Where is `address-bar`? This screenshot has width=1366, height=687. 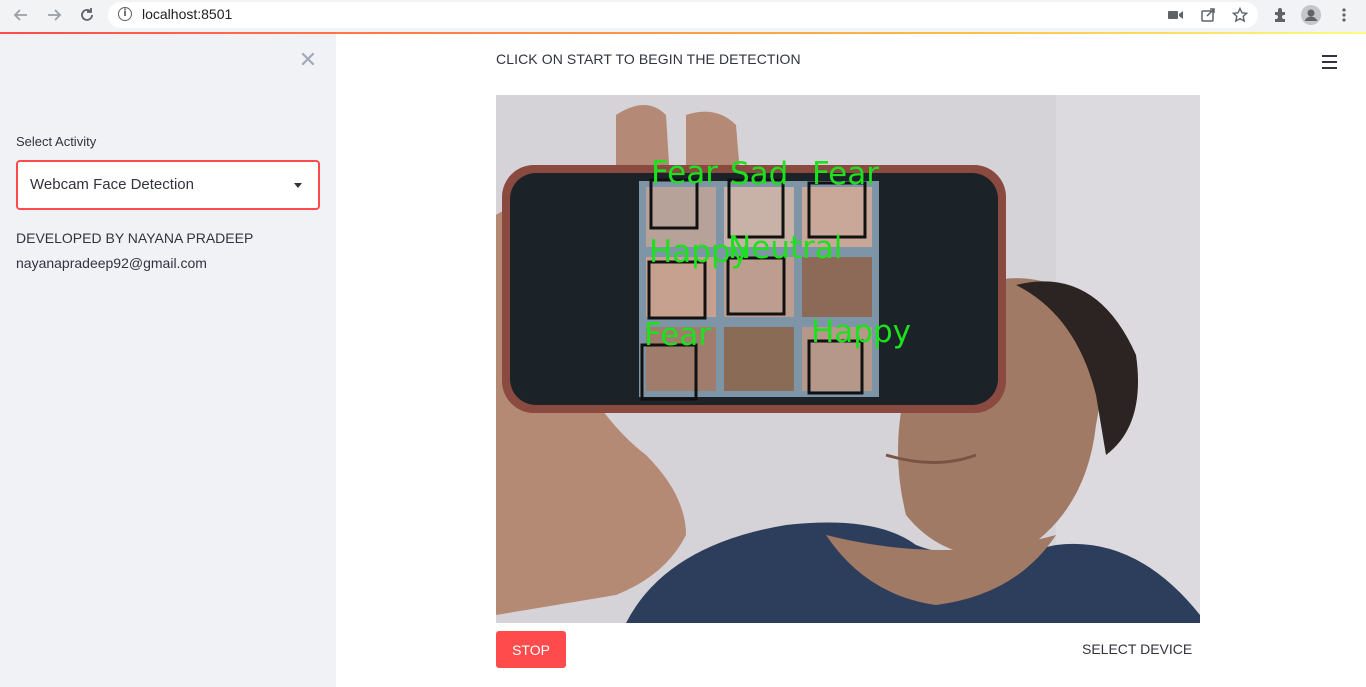
address-bar is located at coordinates (683, 15).